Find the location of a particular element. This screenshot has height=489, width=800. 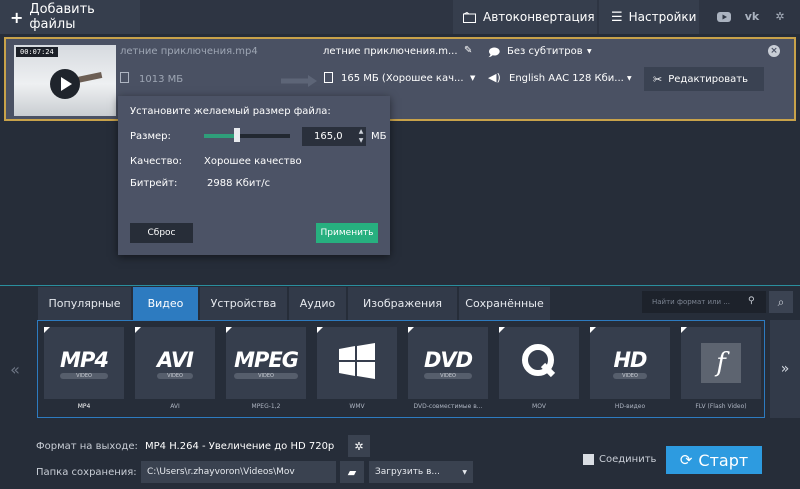

size-label: Размер: is located at coordinates (150, 136).